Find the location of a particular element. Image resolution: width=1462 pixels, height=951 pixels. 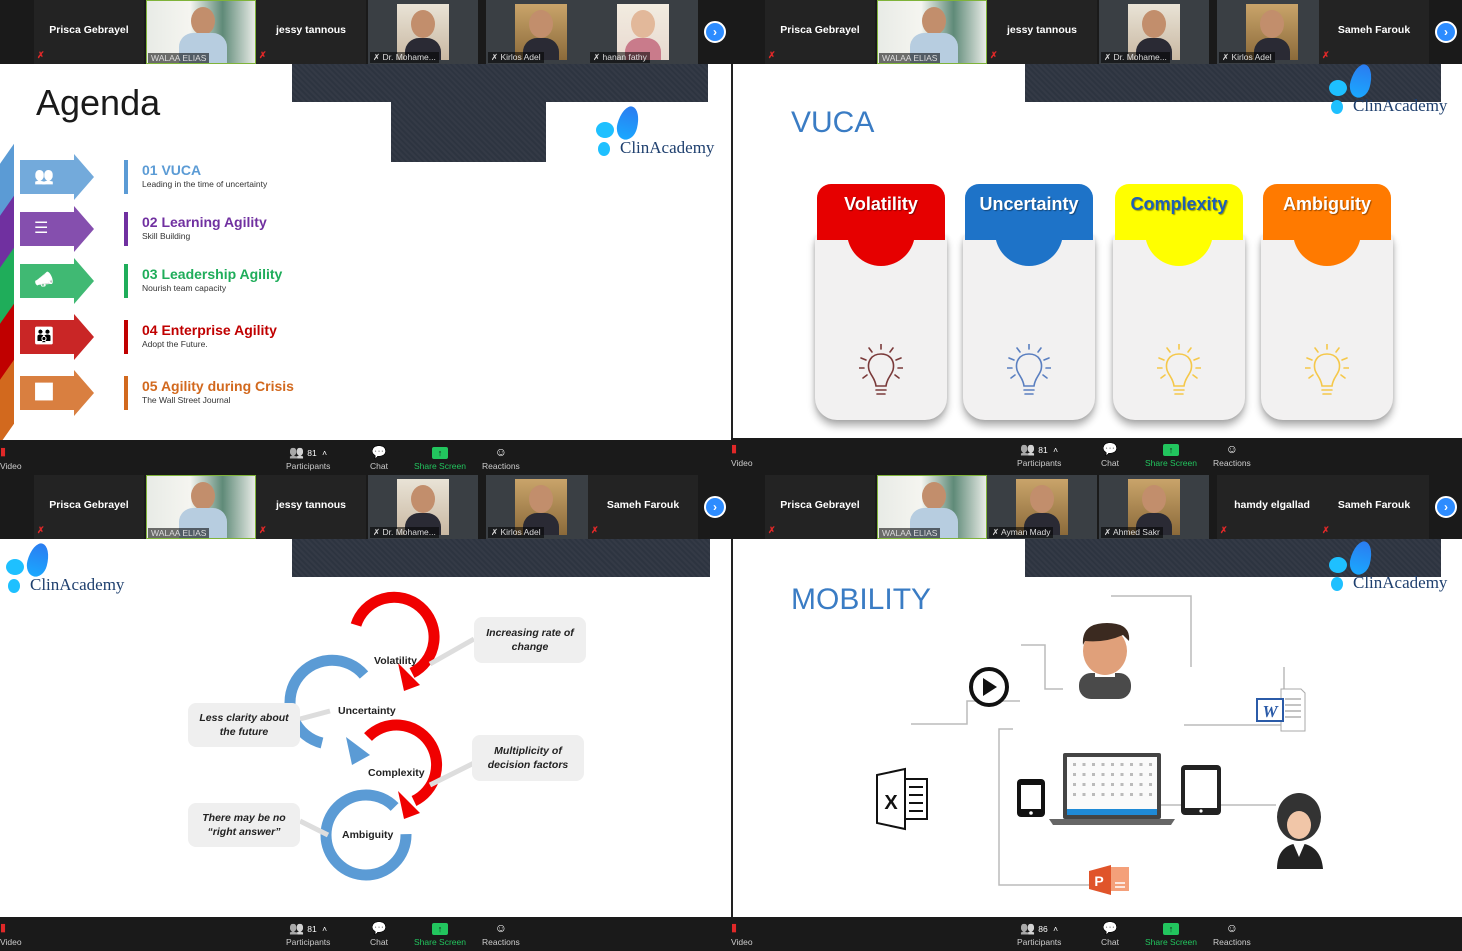

slide-title: VUCA is located at coordinates (833, 122).